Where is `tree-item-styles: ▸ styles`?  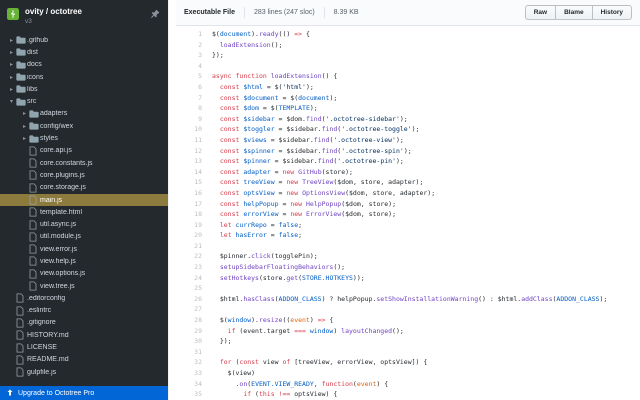
tree-item-styles: ▸ styles is located at coordinates (84, 138).